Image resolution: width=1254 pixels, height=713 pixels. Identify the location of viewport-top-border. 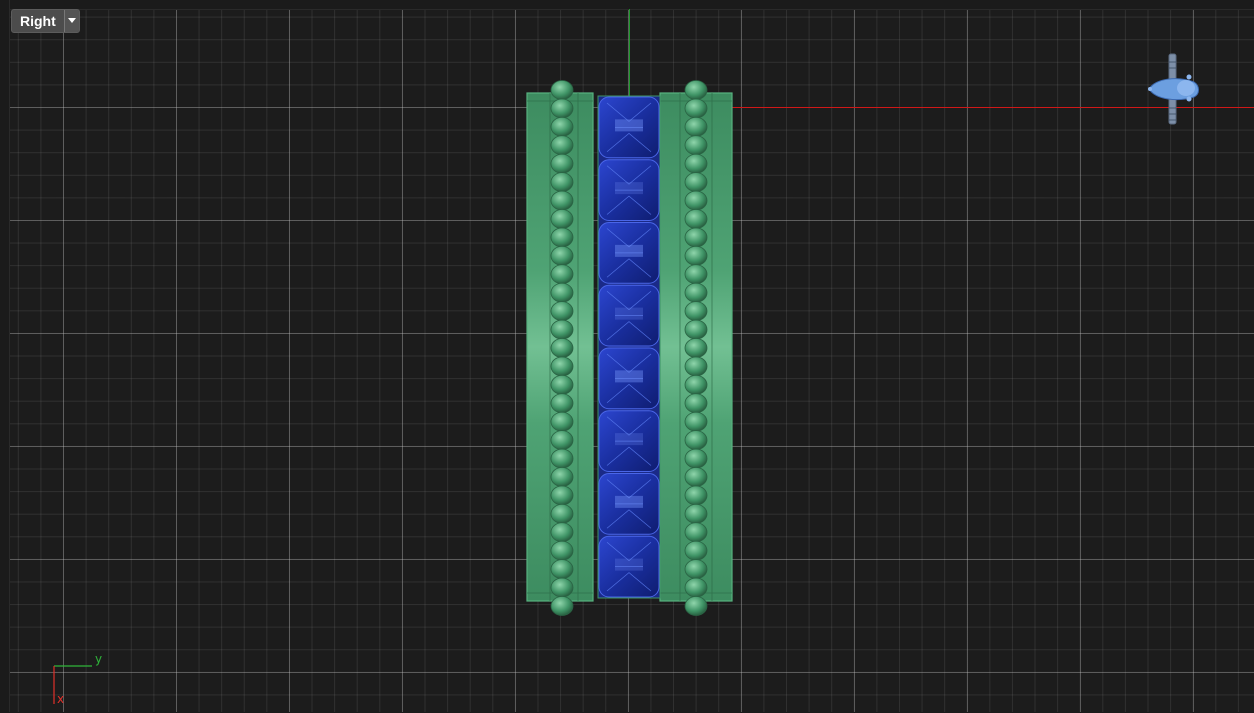
(627, 5).